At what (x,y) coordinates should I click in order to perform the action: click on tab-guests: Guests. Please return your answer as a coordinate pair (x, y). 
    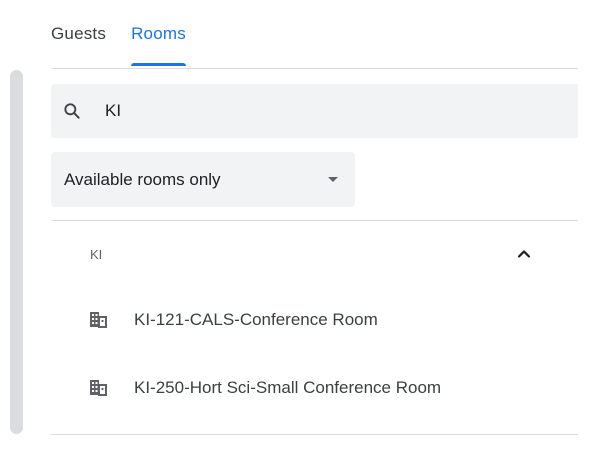
    Looking at the image, I should click on (78, 34).